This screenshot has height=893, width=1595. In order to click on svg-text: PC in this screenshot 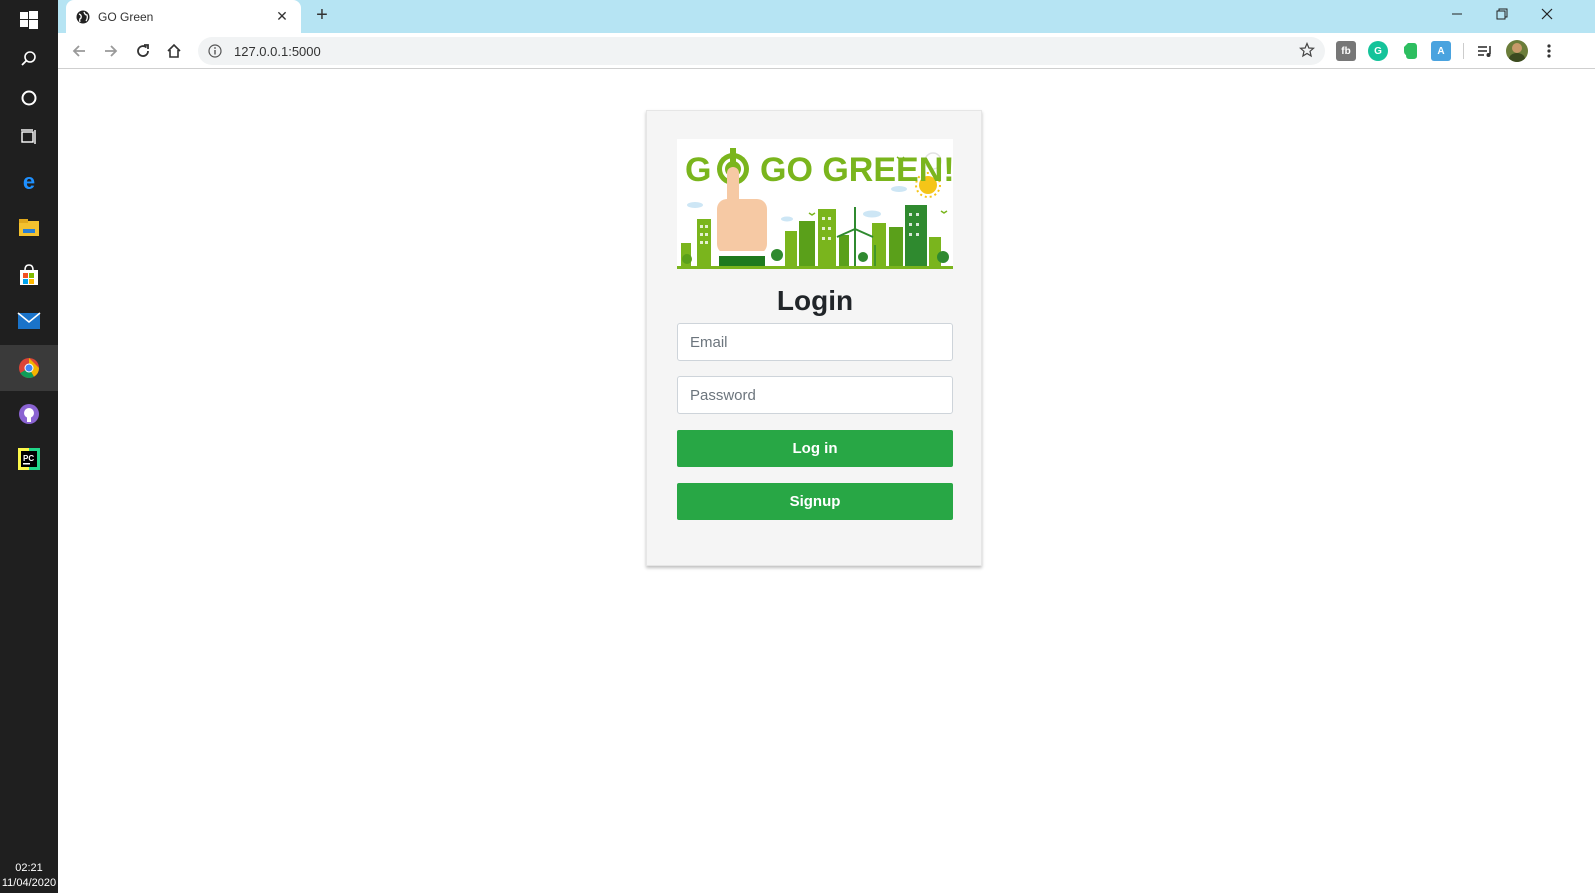, I will do `click(28, 458)`.